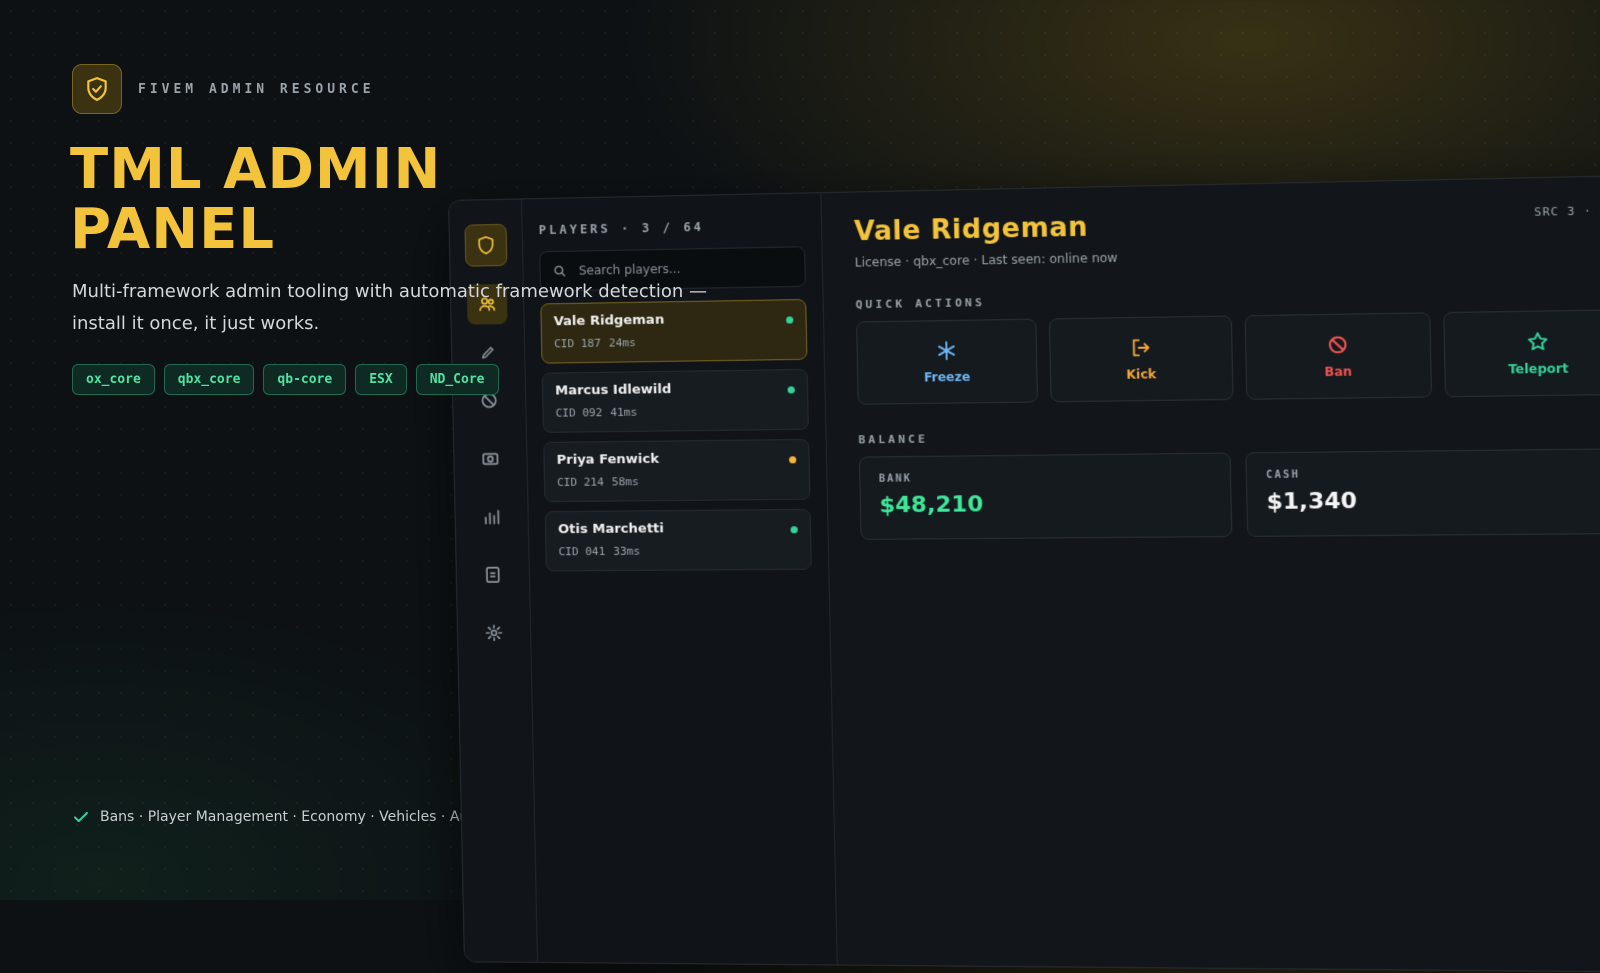 The image size is (1600, 973). I want to click on quick-actions-label: QUICK ACTIONS, so click(920, 303).